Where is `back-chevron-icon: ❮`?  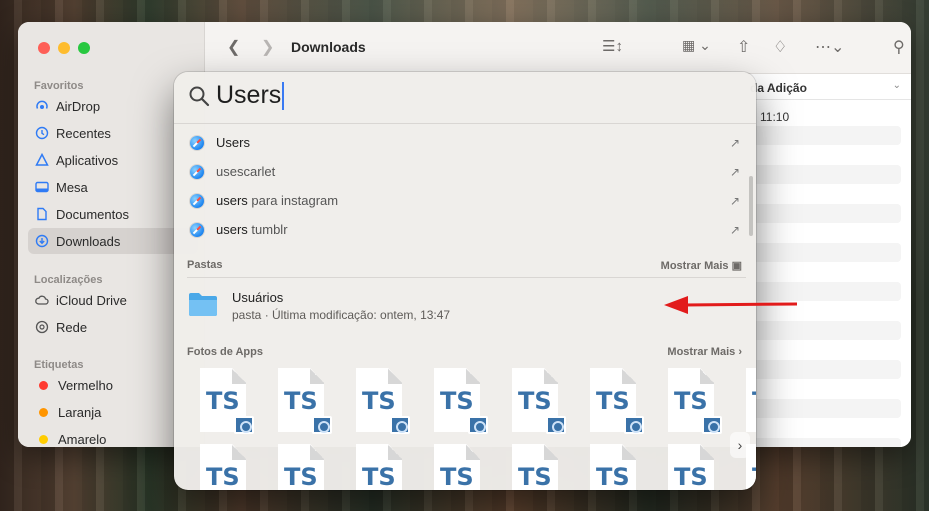
back-chevron-icon: ❮ is located at coordinates (233, 47).